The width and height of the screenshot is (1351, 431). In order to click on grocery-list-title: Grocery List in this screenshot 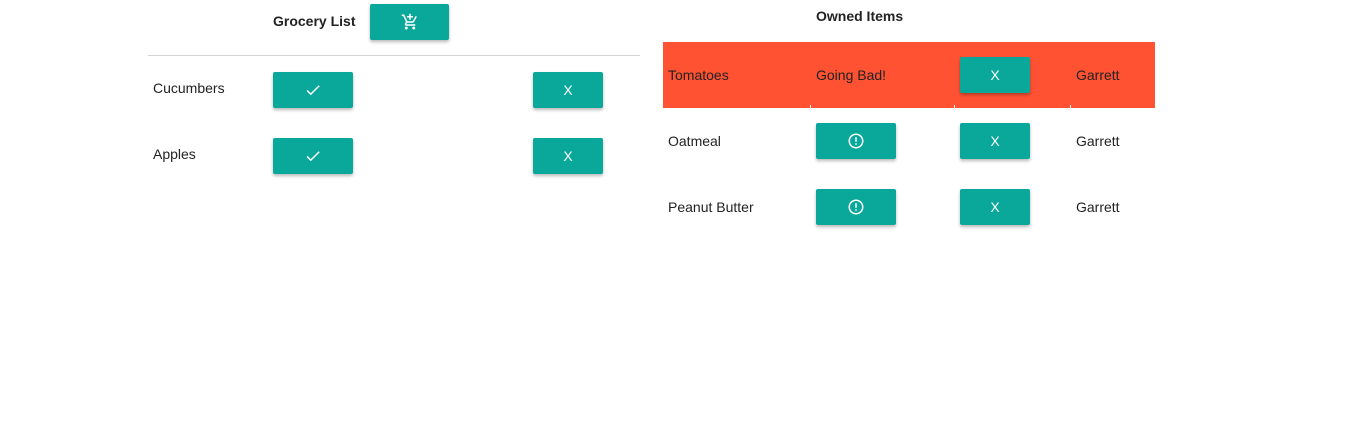, I will do `click(314, 21)`.